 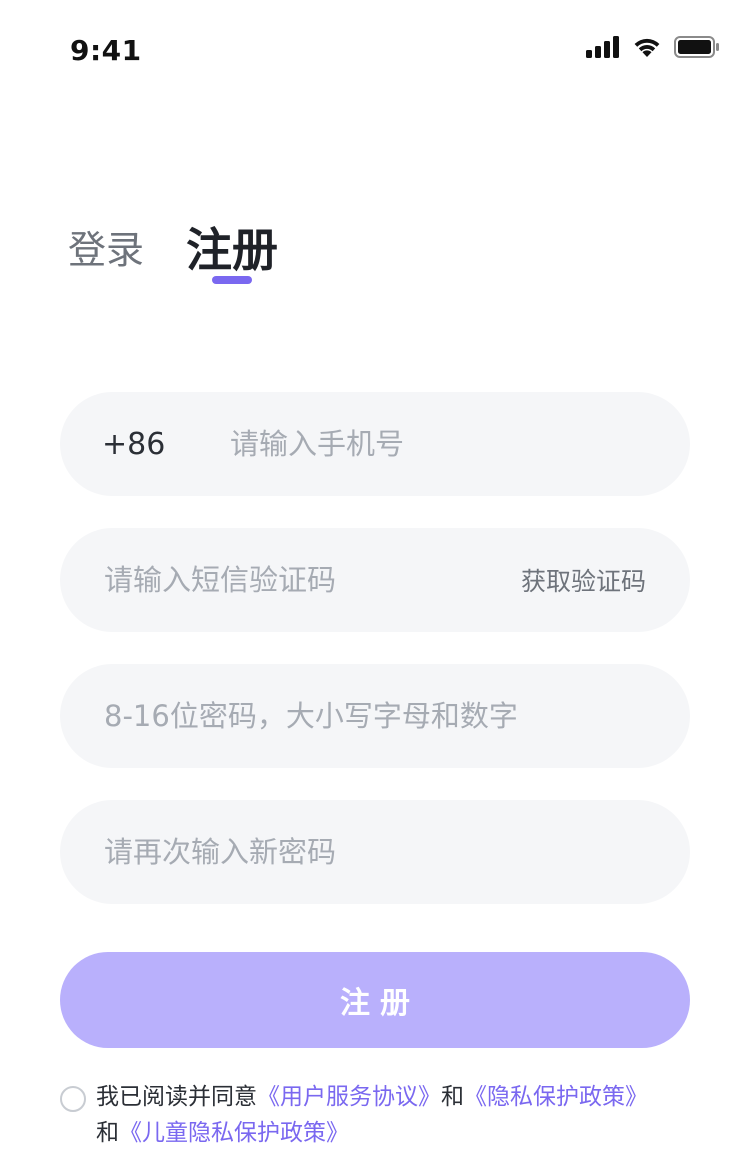 What do you see at coordinates (106, 50) in the screenshot?
I see `status-time: 9:41` at bounding box center [106, 50].